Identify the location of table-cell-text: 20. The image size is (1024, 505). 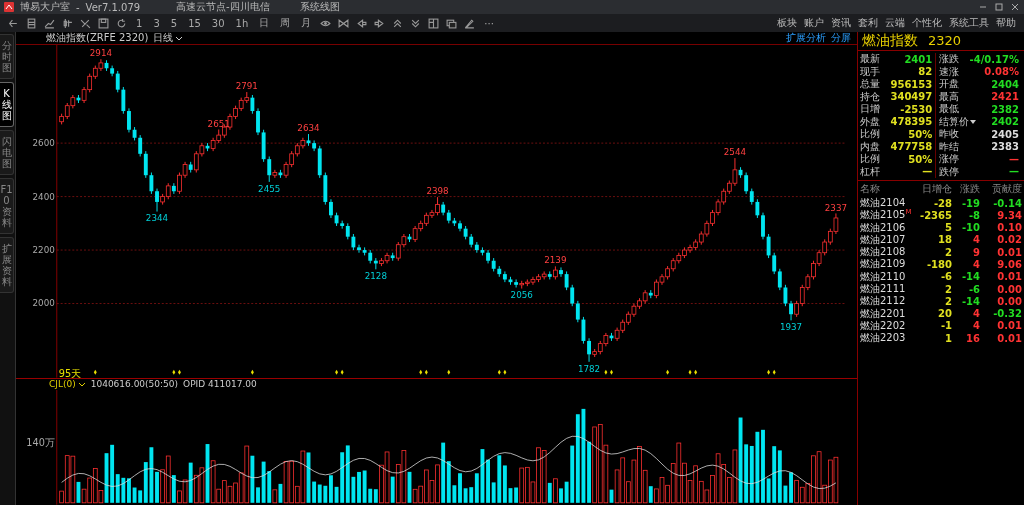
(944, 314).